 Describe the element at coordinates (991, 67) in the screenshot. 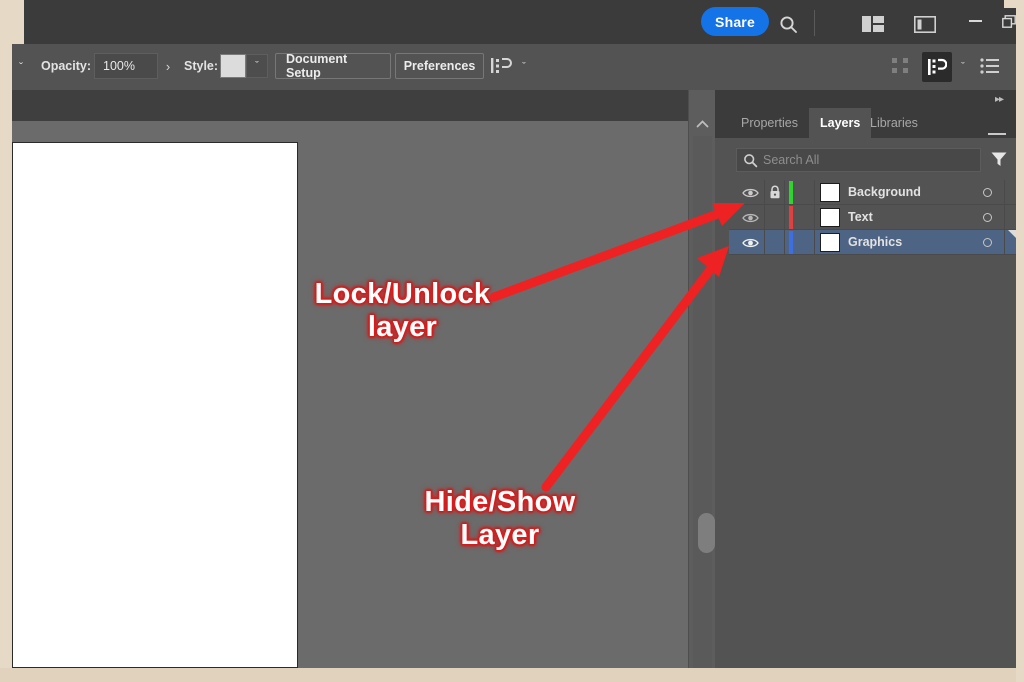

I see `list-view-icon` at that location.